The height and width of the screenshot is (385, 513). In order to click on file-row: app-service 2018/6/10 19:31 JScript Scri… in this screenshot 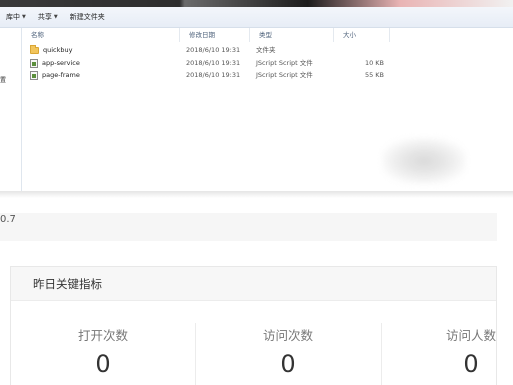, I will do `click(207, 63)`.